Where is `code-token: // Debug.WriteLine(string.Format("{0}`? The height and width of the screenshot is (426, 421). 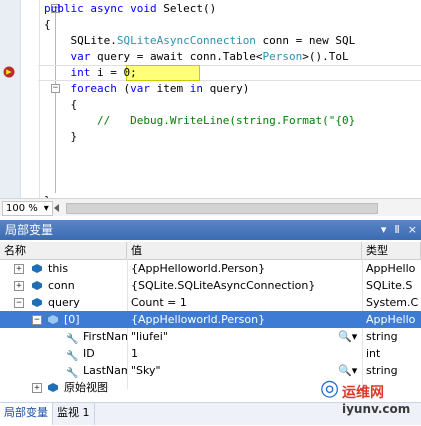 code-token: // Debug.WriteLine(string.Format("{0} is located at coordinates (200, 120).